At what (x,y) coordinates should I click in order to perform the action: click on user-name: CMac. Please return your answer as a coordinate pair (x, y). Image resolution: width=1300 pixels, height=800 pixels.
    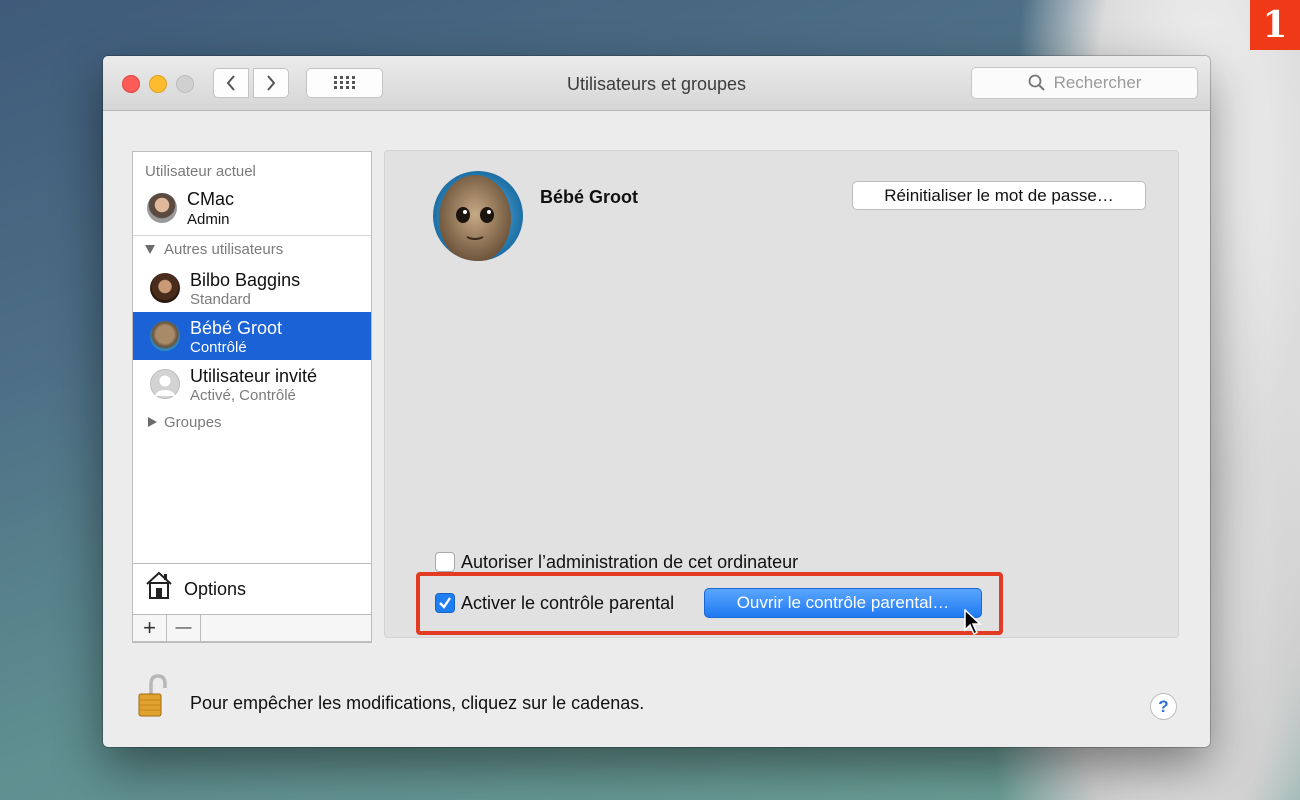
    Looking at the image, I should click on (211, 199).